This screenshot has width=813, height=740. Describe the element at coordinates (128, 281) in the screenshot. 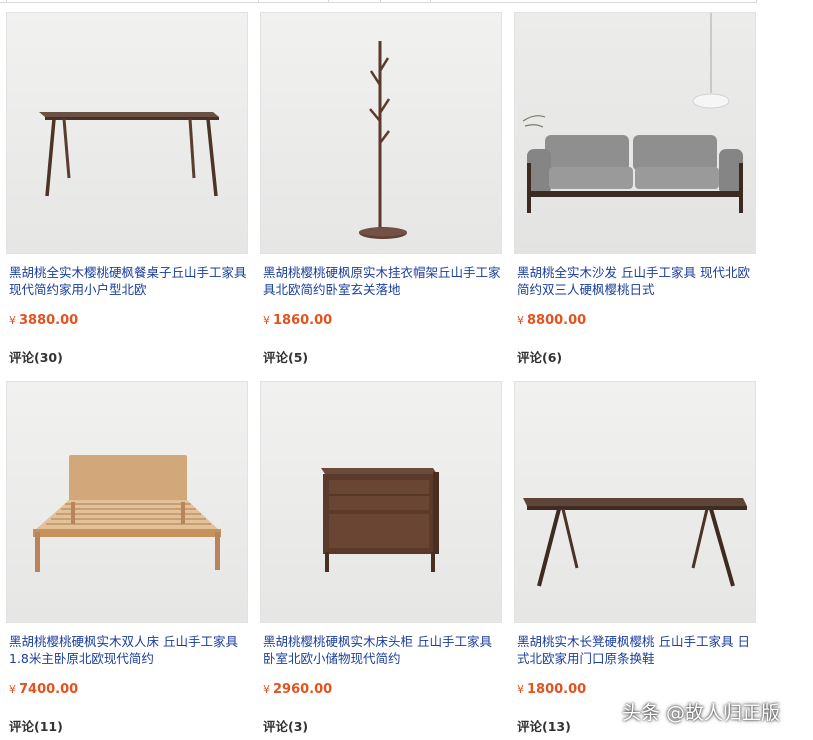

I see `product-title-link: 黑胡桃全实木樱桃硬枫餐桌子丘山手工家具现代简约家用小户型北欧` at that location.